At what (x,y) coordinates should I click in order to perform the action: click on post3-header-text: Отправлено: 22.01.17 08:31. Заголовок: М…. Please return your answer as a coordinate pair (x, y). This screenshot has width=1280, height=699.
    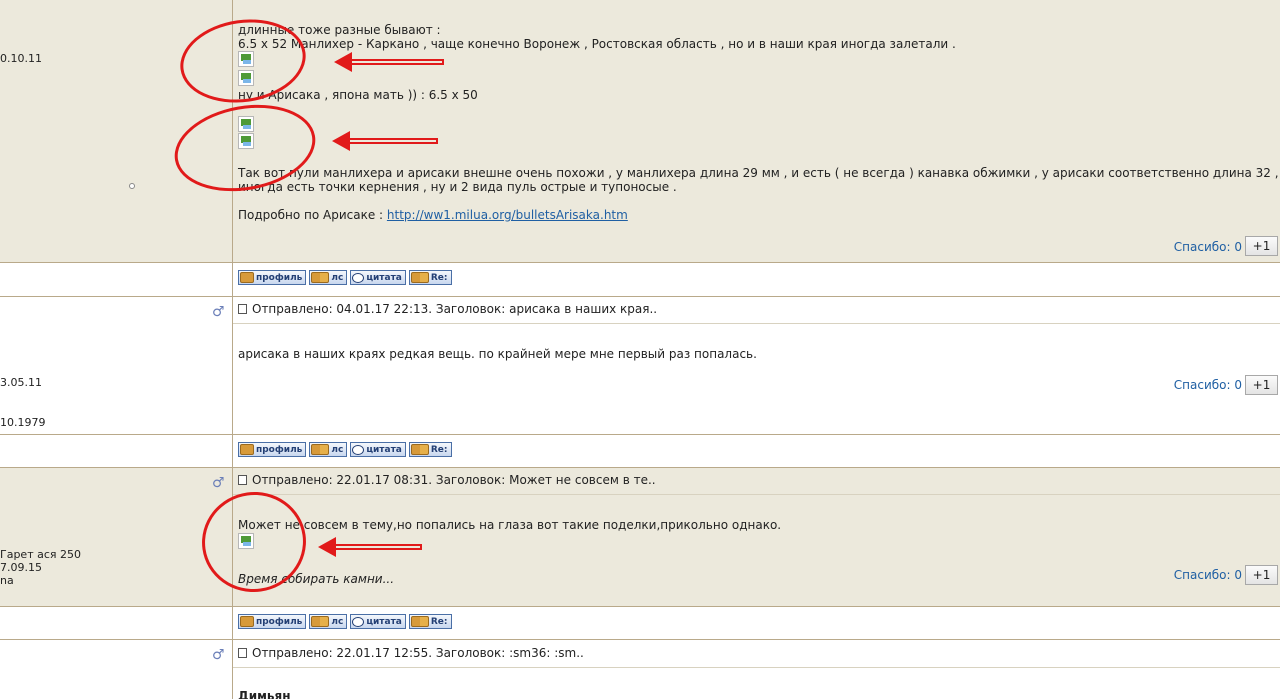
    Looking at the image, I should click on (454, 480).